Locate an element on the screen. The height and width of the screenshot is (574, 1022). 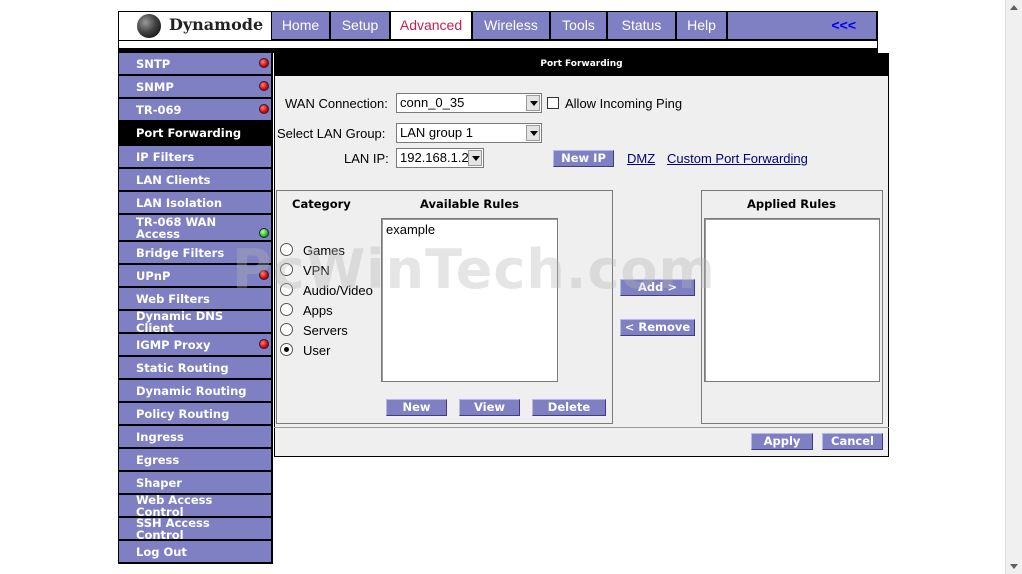
scroll-down-button is located at coordinates (1014, 566).